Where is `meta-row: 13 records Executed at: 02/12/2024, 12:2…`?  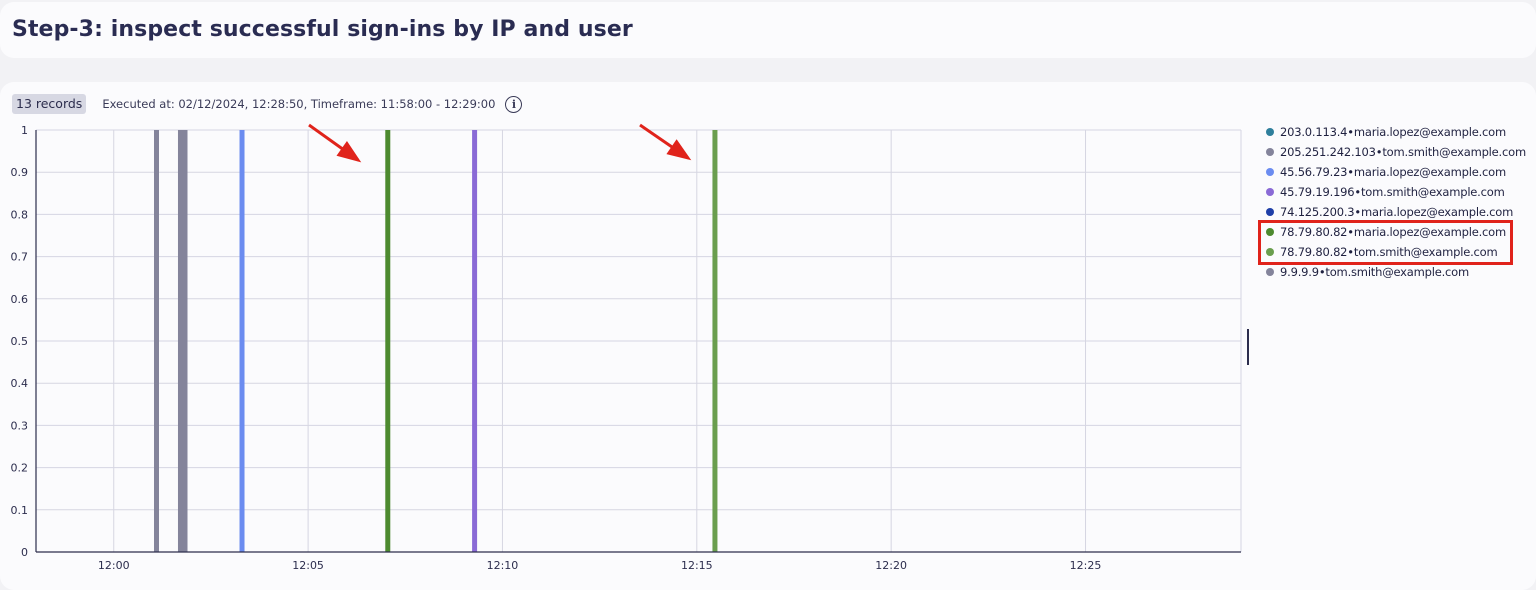
meta-row: 13 records Executed at: 02/12/2024, 12:2… is located at coordinates (267, 104).